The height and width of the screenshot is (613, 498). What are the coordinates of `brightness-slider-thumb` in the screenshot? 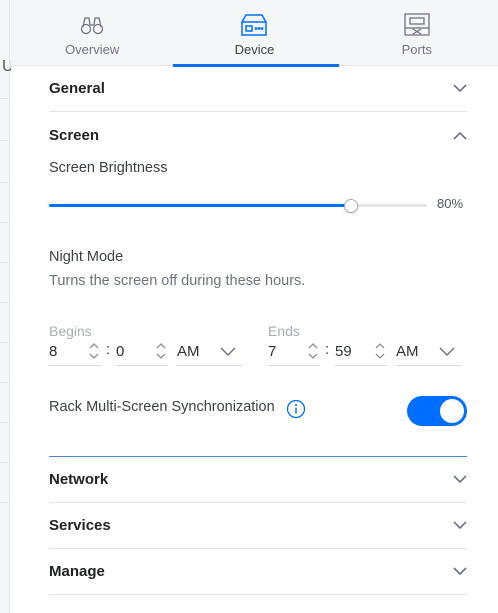 It's located at (351, 206).